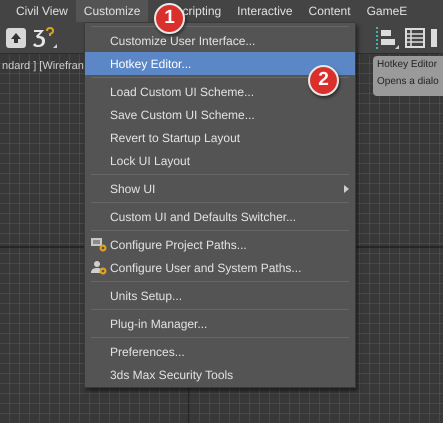  I want to click on submenu-arrow-icon, so click(346, 189).